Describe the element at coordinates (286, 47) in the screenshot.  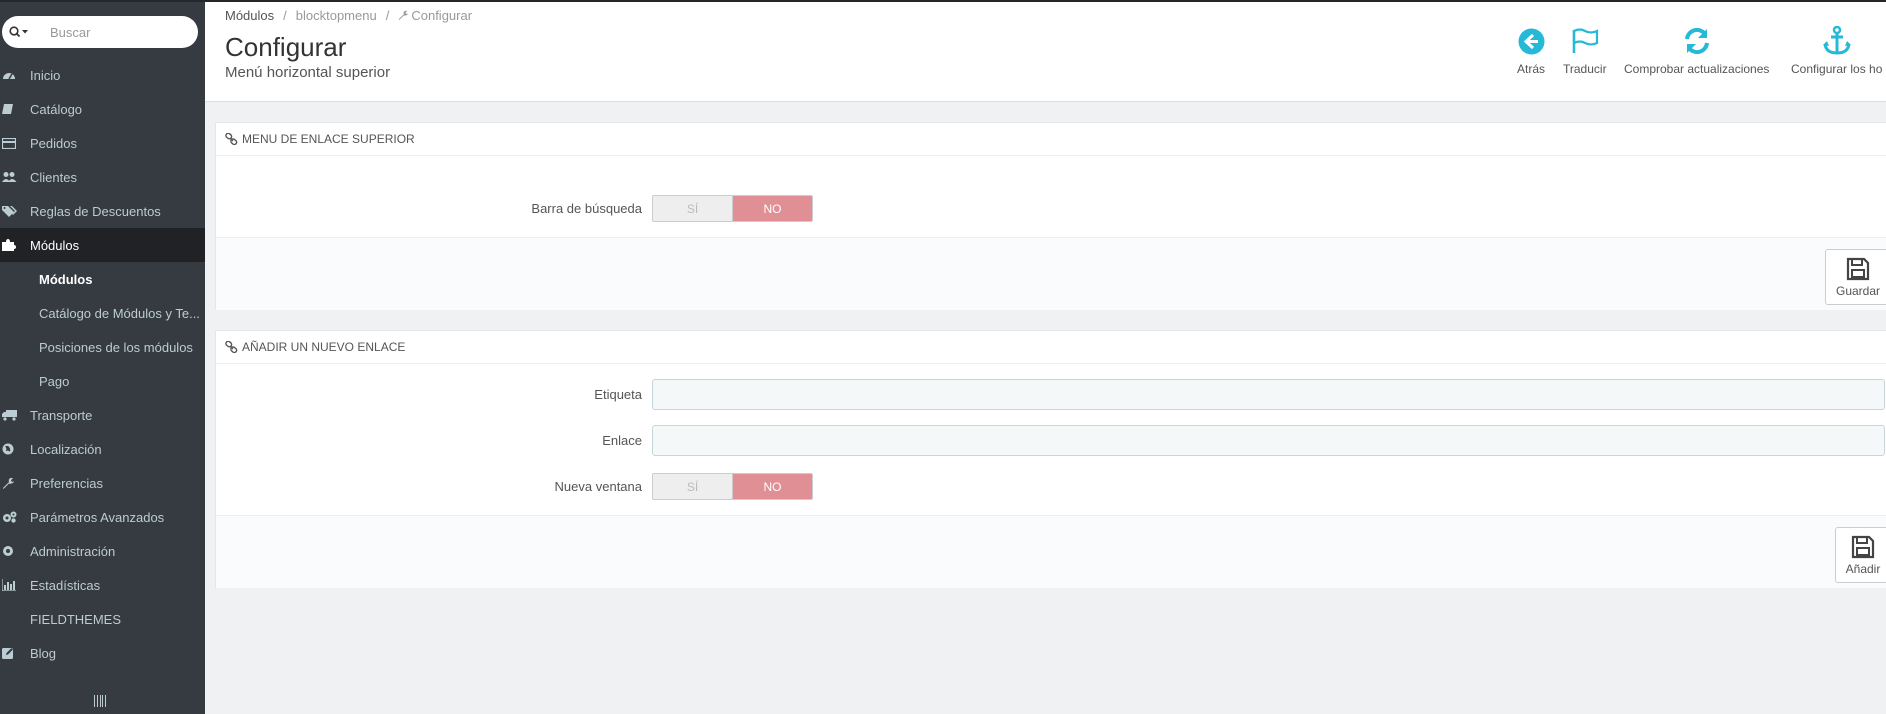
I see `page-title: Configurar` at that location.